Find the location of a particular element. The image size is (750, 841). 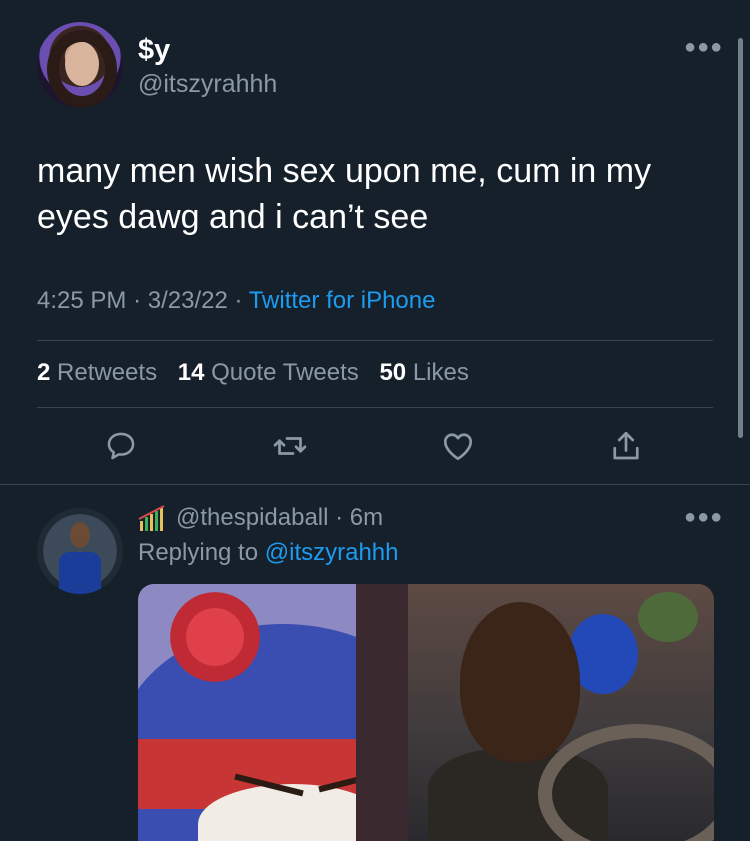

likes-stat: 50 Likes is located at coordinates (423, 372).